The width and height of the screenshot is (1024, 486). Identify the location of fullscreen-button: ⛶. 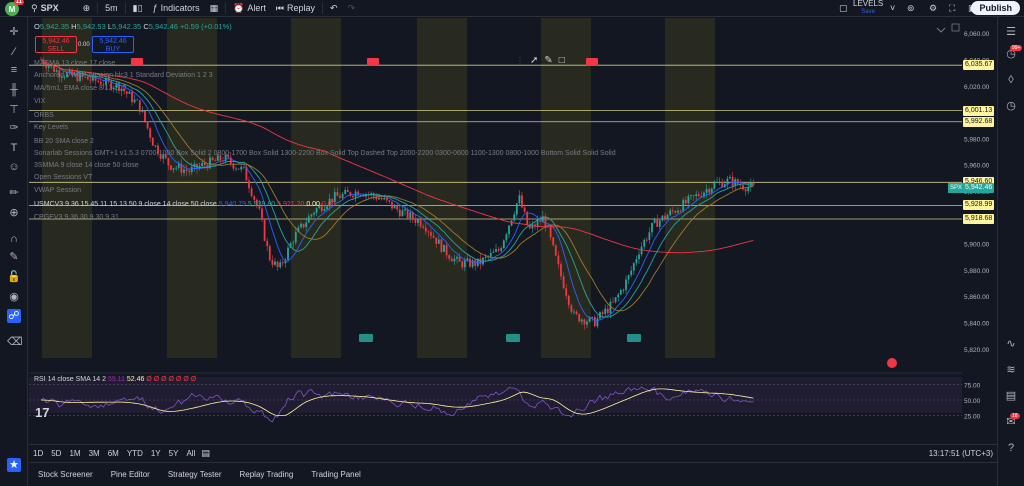
(952, 8).